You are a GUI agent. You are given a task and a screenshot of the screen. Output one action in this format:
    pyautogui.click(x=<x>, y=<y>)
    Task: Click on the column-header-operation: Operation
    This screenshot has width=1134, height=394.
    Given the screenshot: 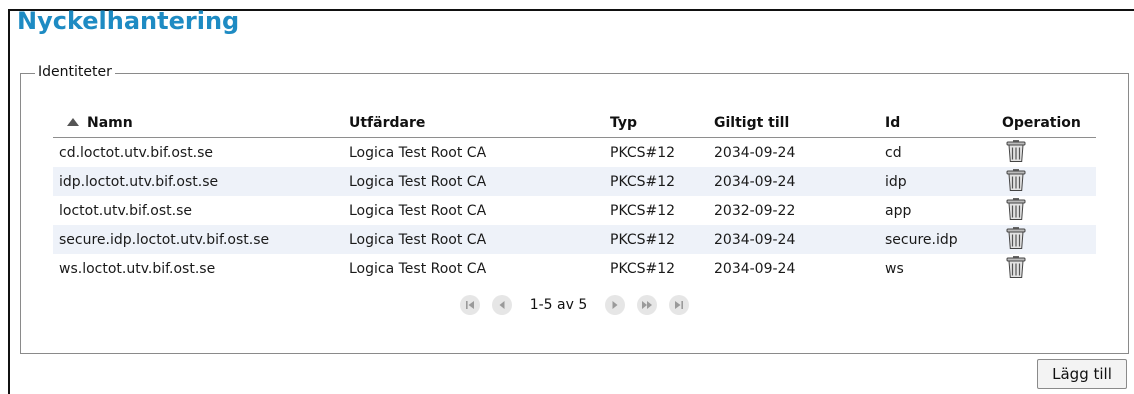 What is the action you would take?
    pyautogui.click(x=1046, y=123)
    